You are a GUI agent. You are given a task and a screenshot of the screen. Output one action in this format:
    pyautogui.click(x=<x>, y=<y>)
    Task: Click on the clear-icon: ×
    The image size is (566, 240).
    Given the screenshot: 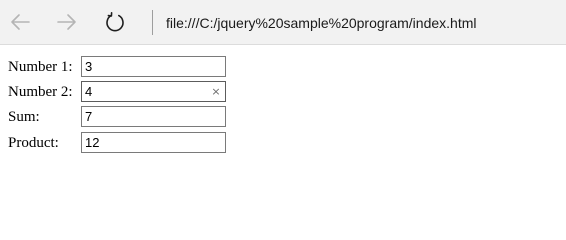 What is the action you would take?
    pyautogui.click(x=216, y=91)
    